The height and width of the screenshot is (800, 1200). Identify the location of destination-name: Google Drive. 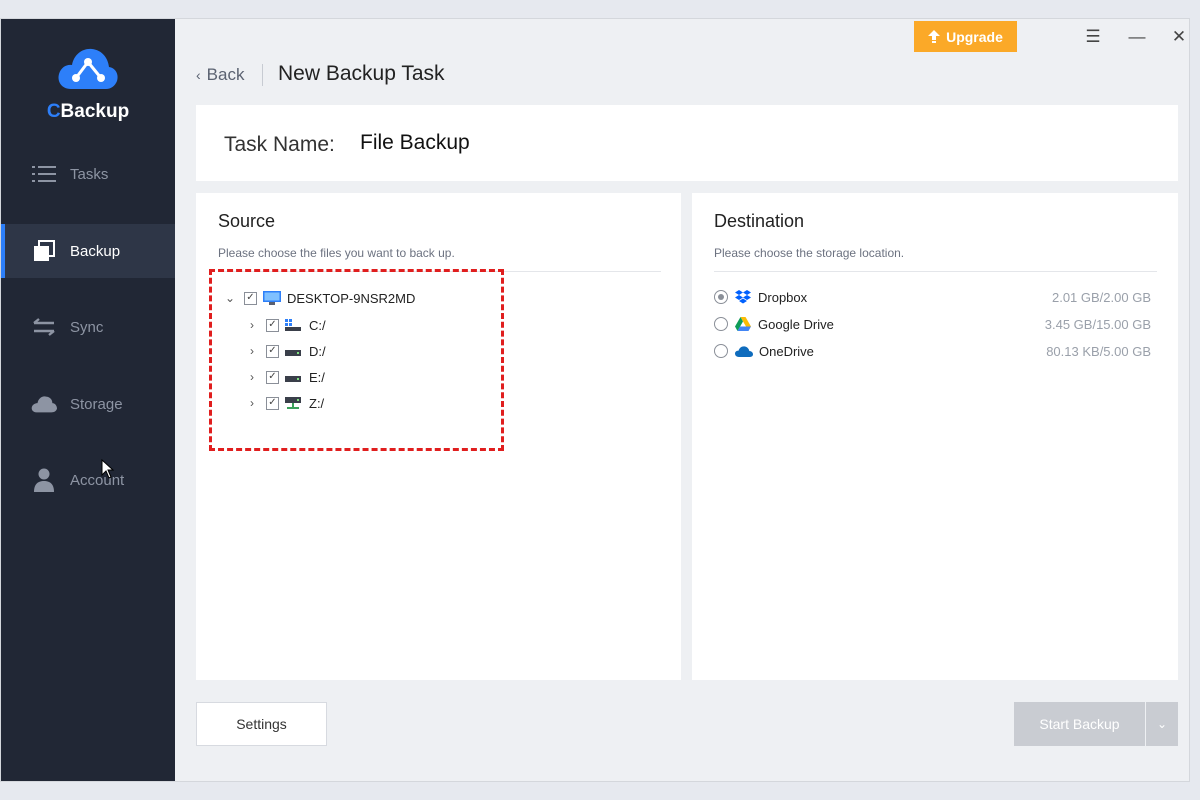
(796, 324).